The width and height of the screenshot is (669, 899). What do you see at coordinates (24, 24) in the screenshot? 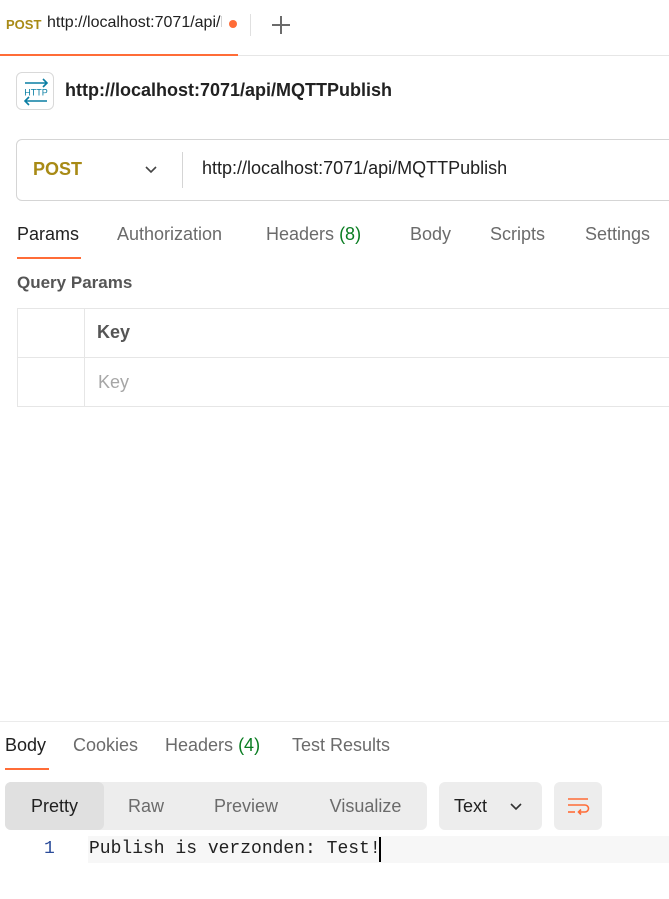
I see `request-tab-method: POST` at bounding box center [24, 24].